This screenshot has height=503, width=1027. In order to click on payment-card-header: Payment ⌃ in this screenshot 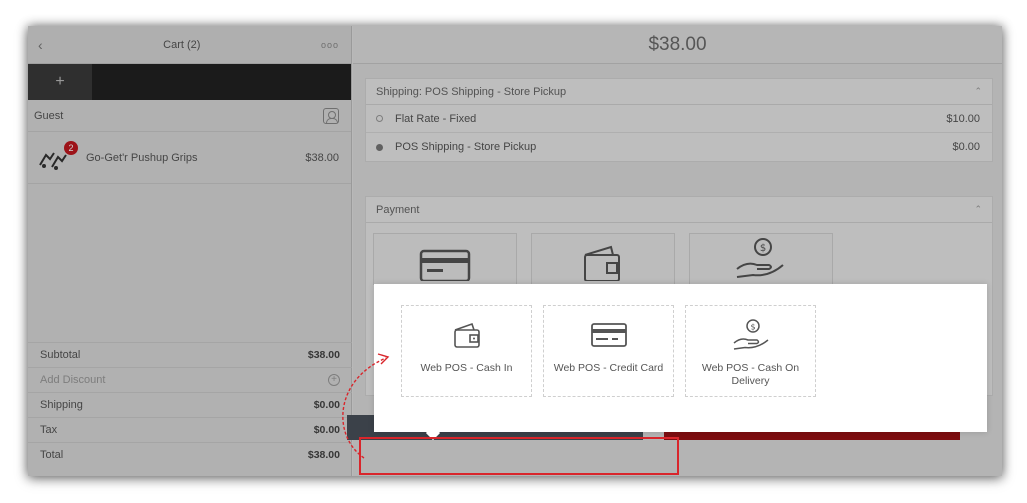, I will do `click(679, 210)`.